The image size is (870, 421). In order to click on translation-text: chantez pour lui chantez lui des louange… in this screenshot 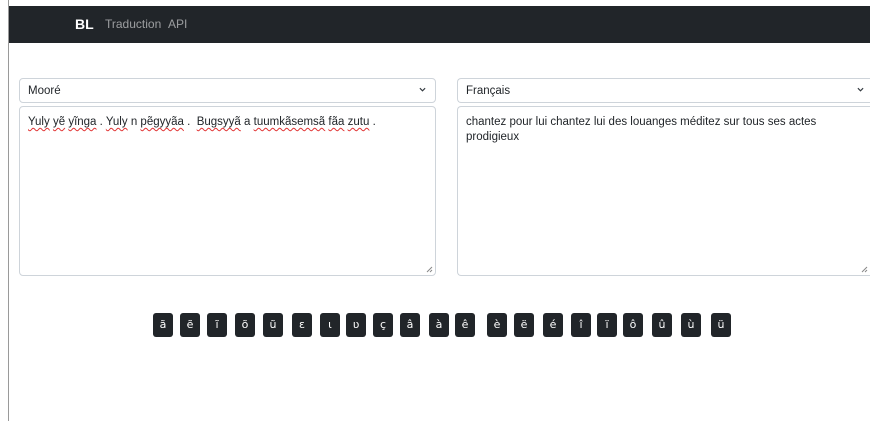, I will do `click(641, 129)`.